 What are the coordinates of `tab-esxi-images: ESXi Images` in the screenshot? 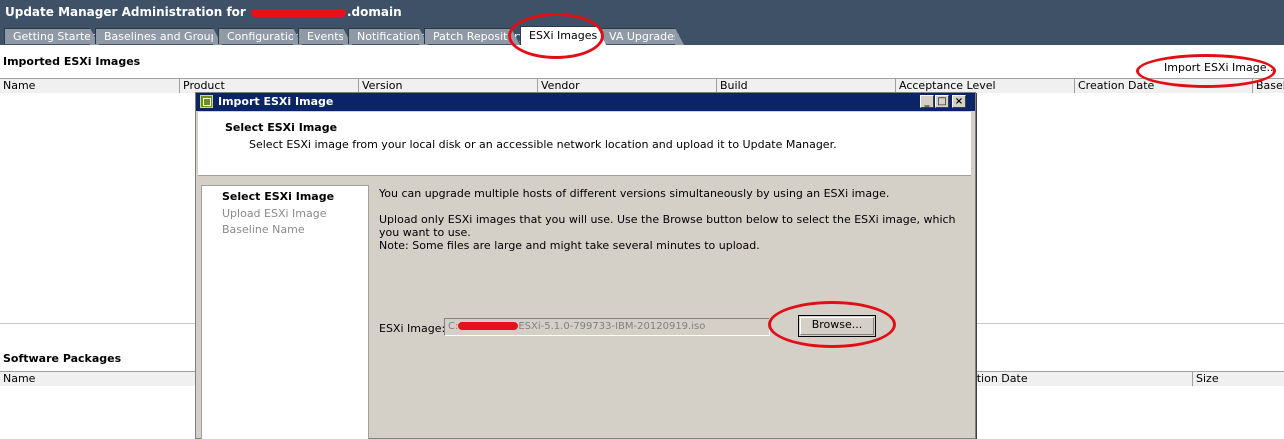 It's located at (563, 35).